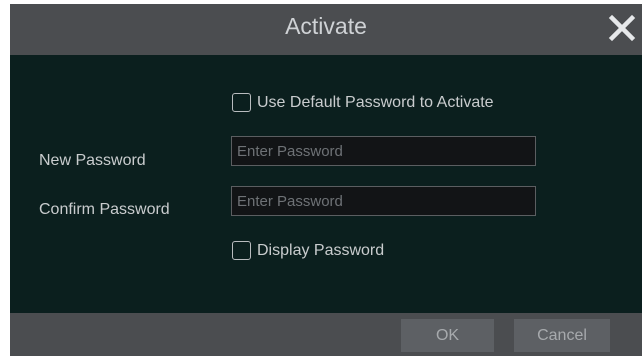 The image size is (642, 362). I want to click on dialog-titlebar: Activate, so click(326, 29).